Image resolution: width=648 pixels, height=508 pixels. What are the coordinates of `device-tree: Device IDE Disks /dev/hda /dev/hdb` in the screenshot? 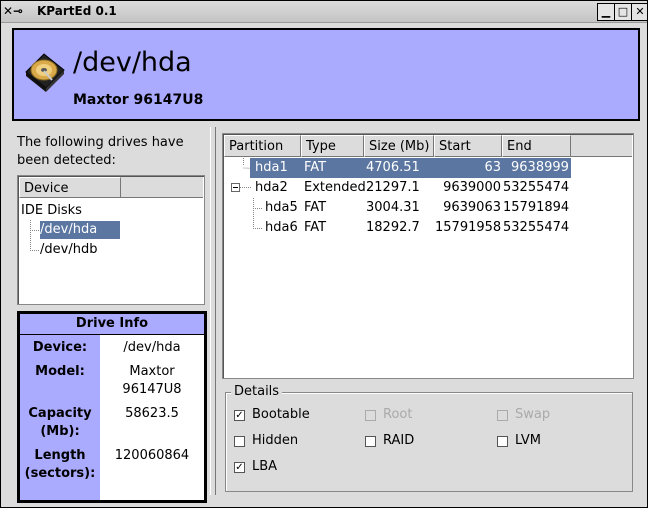 It's located at (111, 240).